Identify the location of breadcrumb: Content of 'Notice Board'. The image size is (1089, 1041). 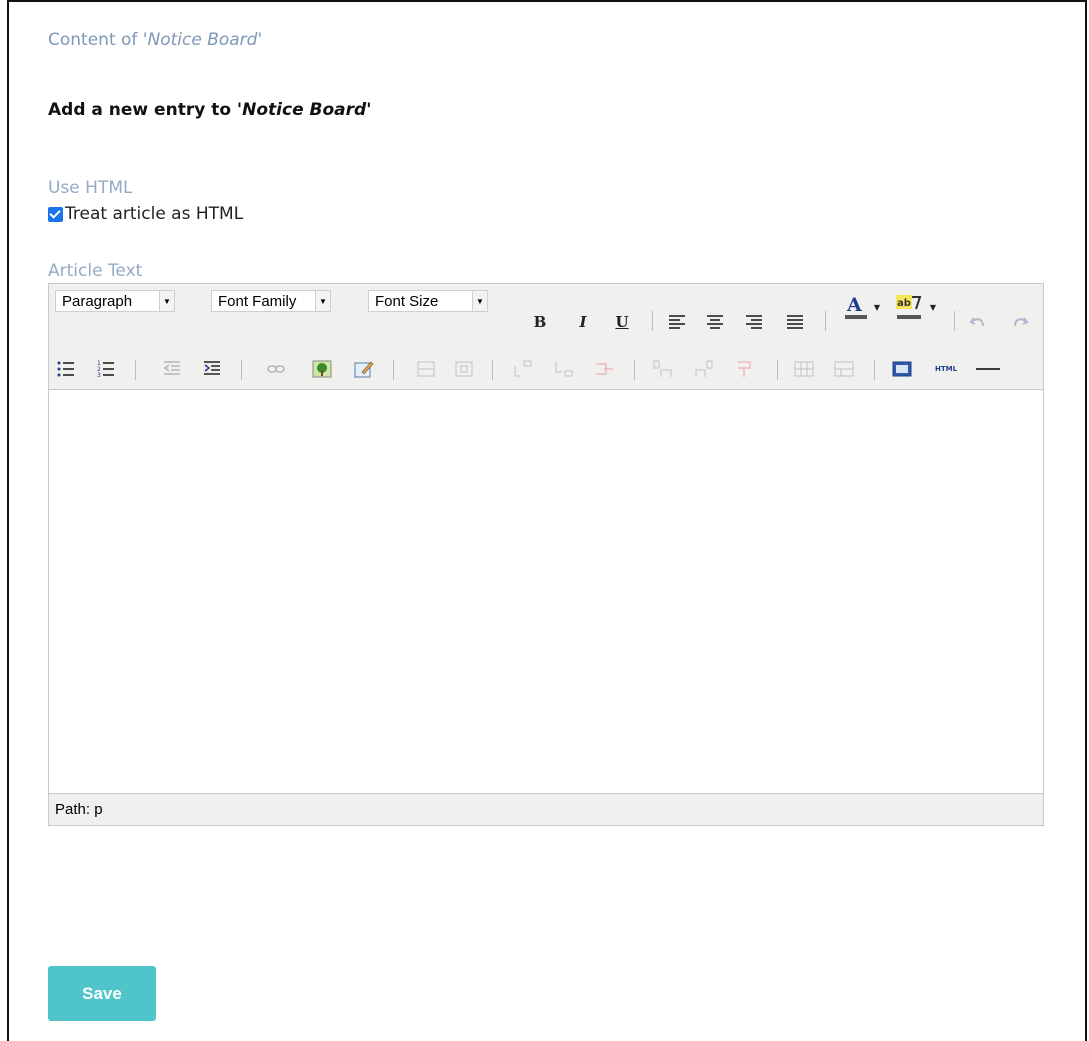
(155, 40).